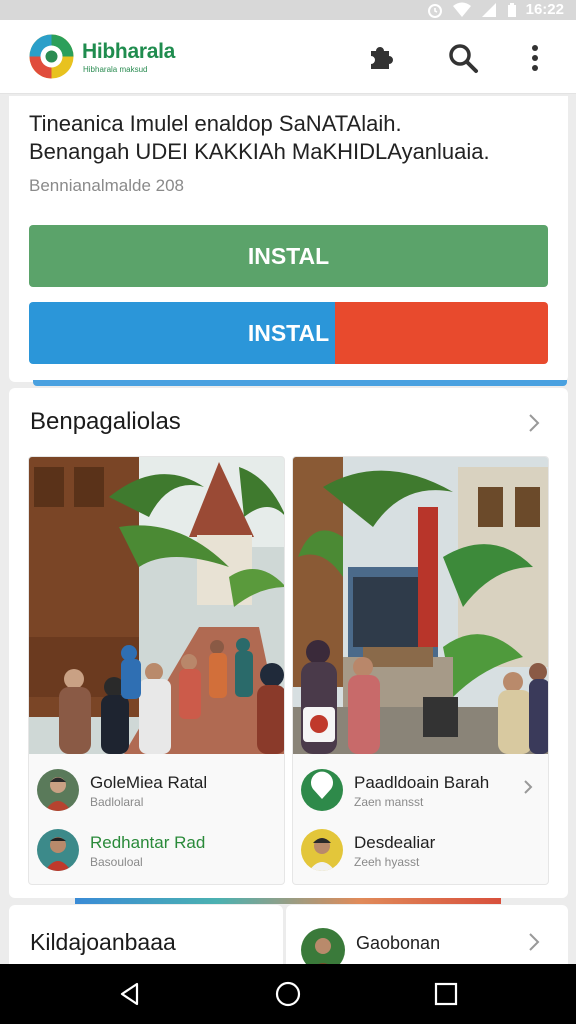 The image size is (576, 1024). Describe the element at coordinates (380, 58) in the screenshot. I see `puzzle-icon` at that location.